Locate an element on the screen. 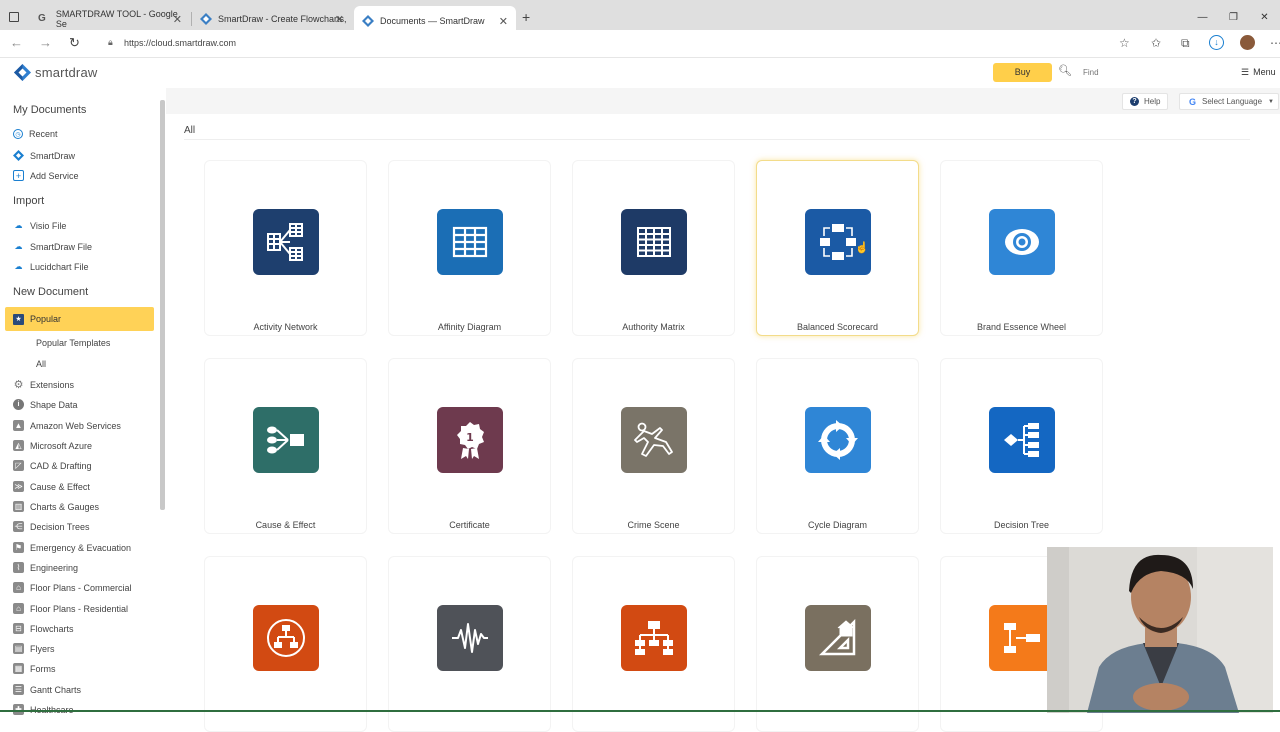  emergency-icon: ⚑ is located at coordinates (18, 547).